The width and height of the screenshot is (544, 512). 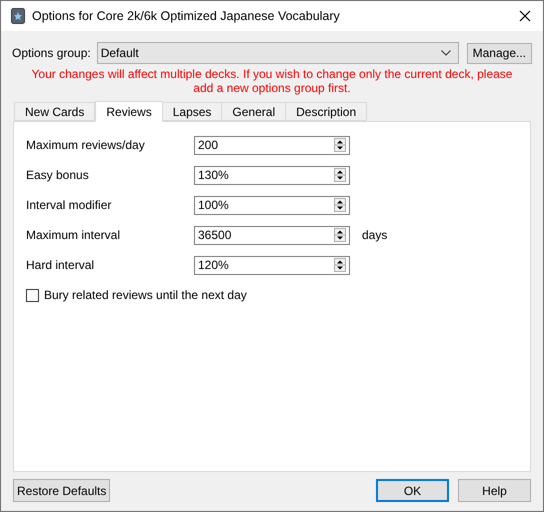 I want to click on field-label: Maximum interval, so click(x=74, y=235).